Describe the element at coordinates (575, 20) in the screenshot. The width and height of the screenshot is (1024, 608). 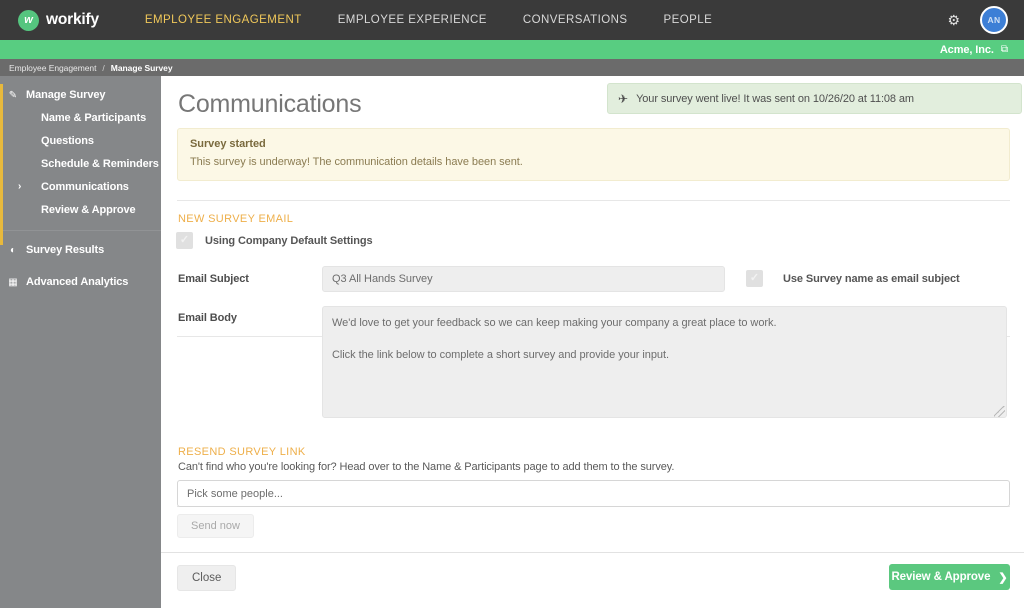
I see `nav-item-conversations: CONVERSATIONS` at that location.